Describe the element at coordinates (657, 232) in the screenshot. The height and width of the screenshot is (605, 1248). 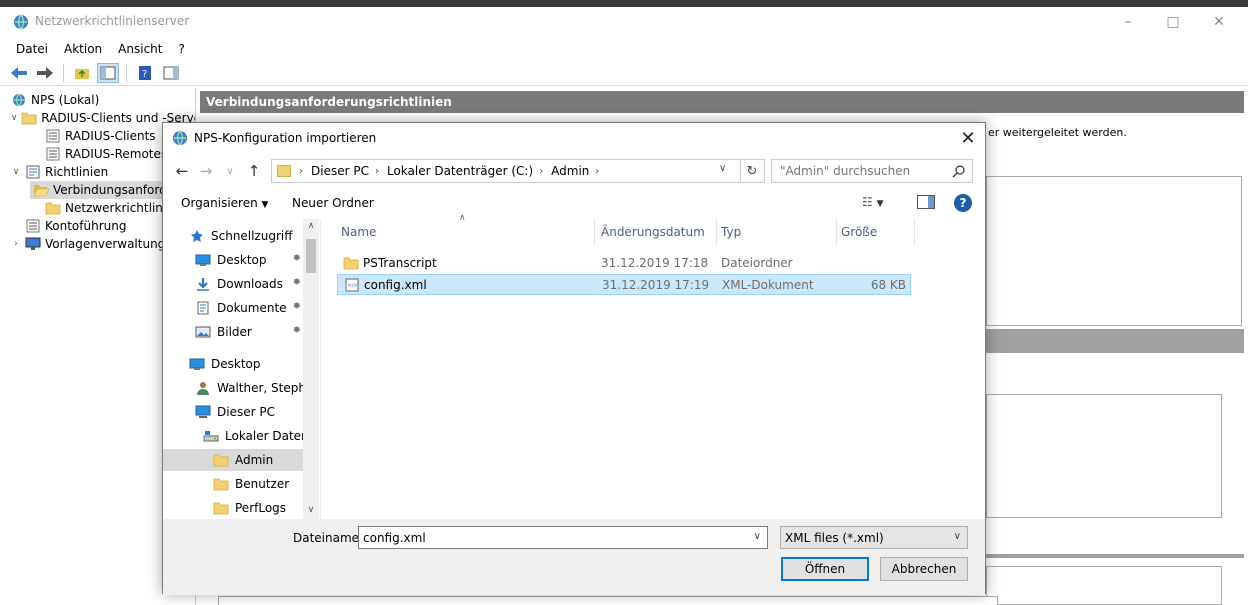
I see `column-date: Änderungsdatum` at that location.